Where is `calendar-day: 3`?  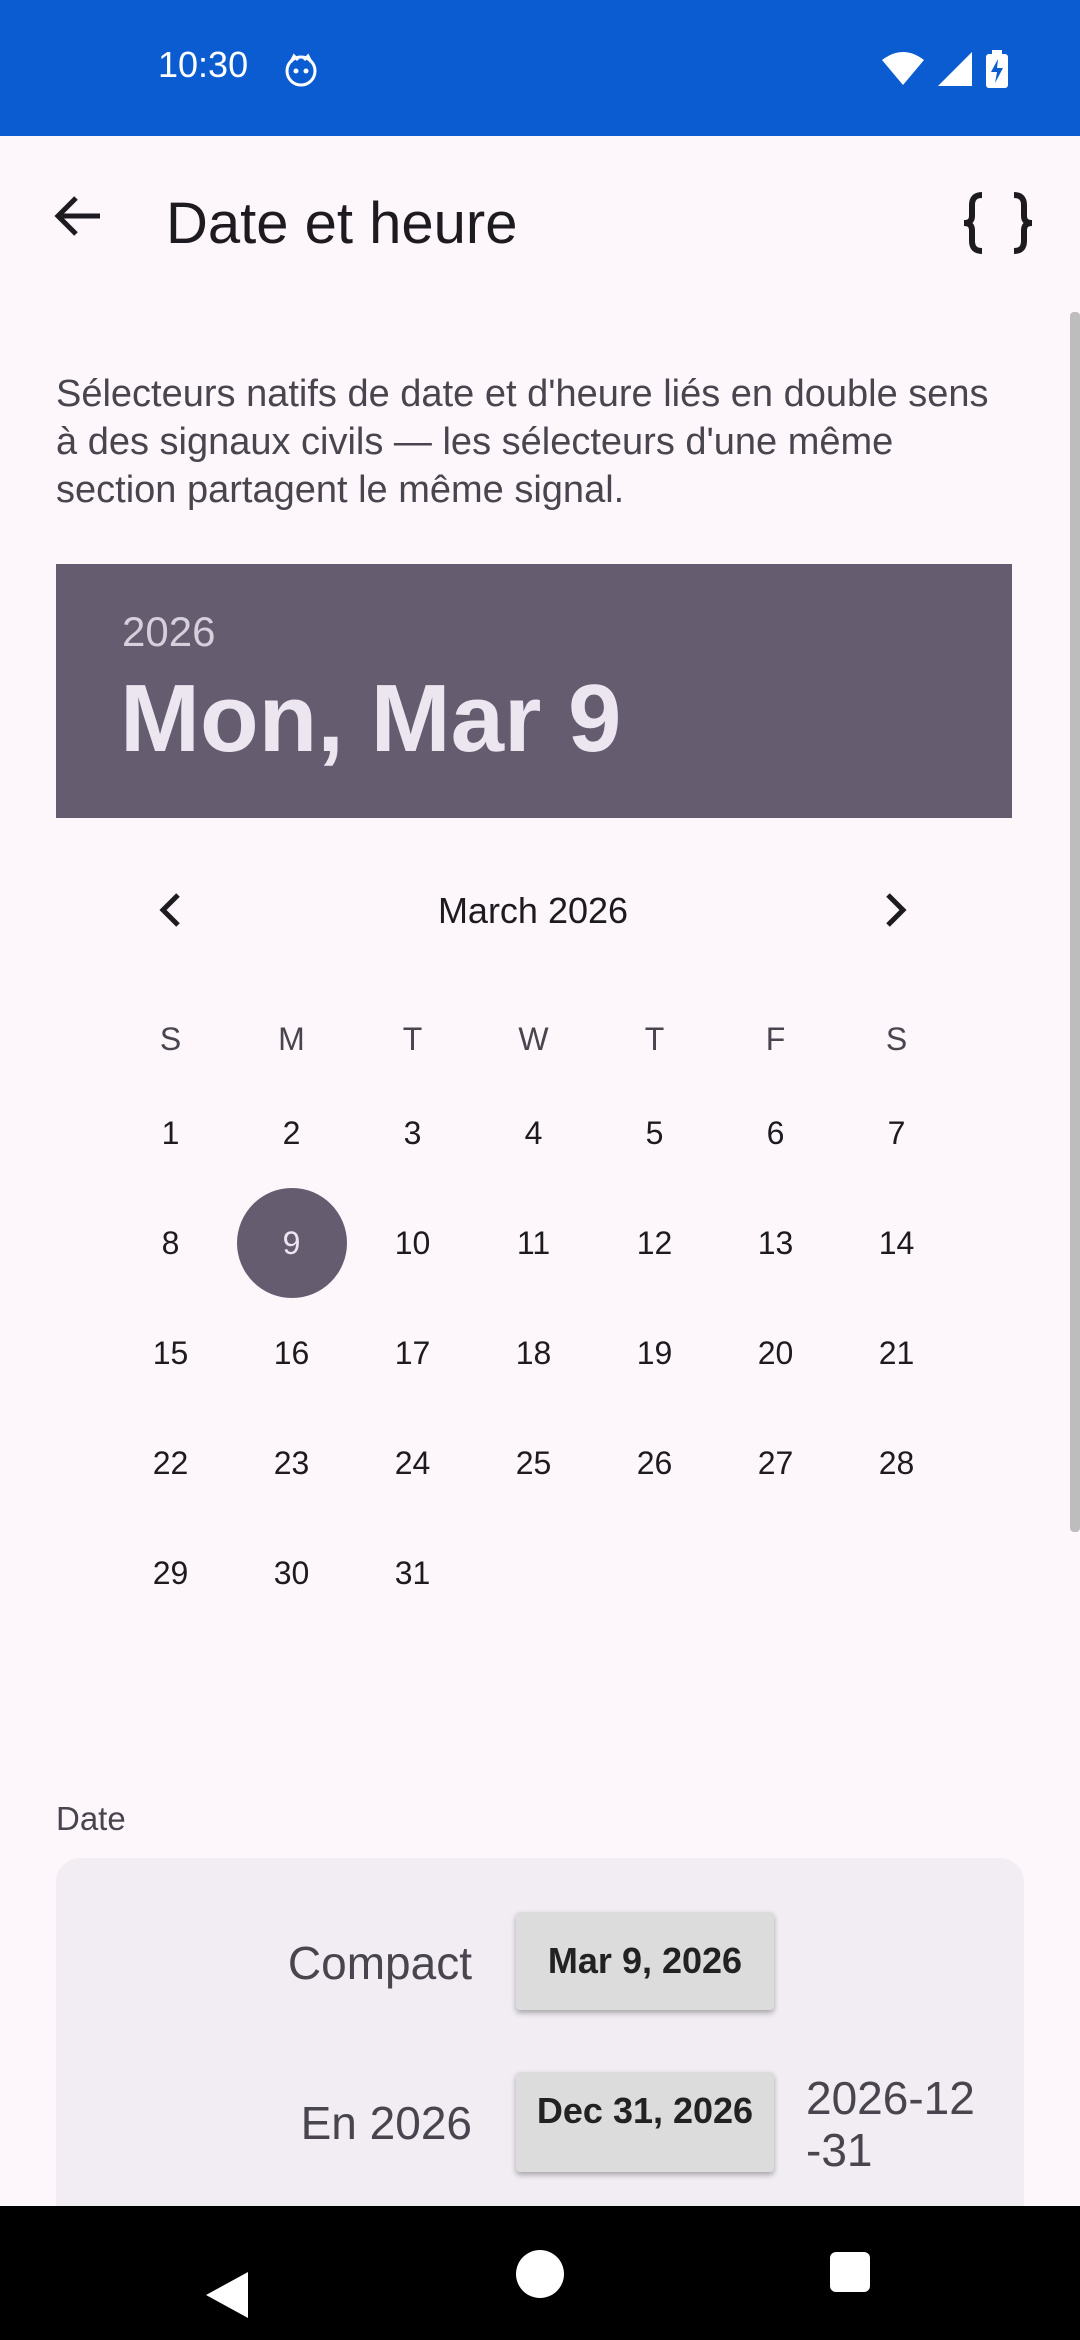
calendar-day: 3 is located at coordinates (412, 1133).